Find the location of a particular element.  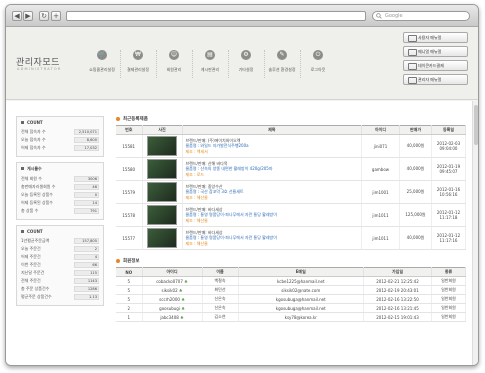

stat-label: 오늘 주문건 is located at coordinates (31, 248).